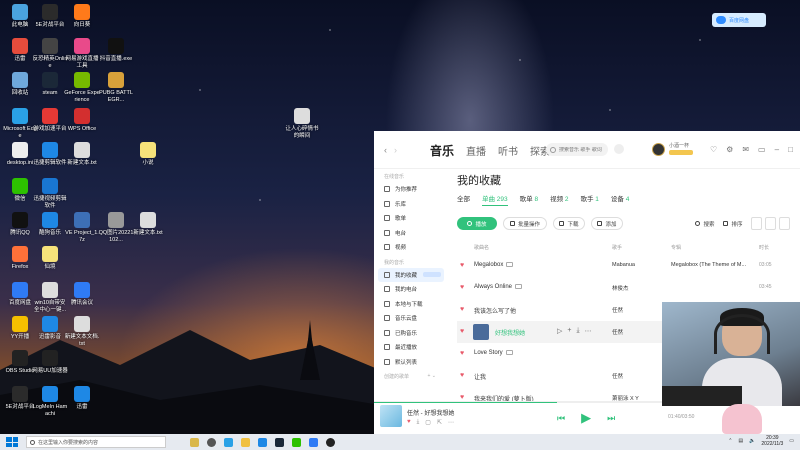  Describe the element at coordinates (412, 333) in the screenshot. I see `sidebar-item-mine-4: 已购音乐` at that location.